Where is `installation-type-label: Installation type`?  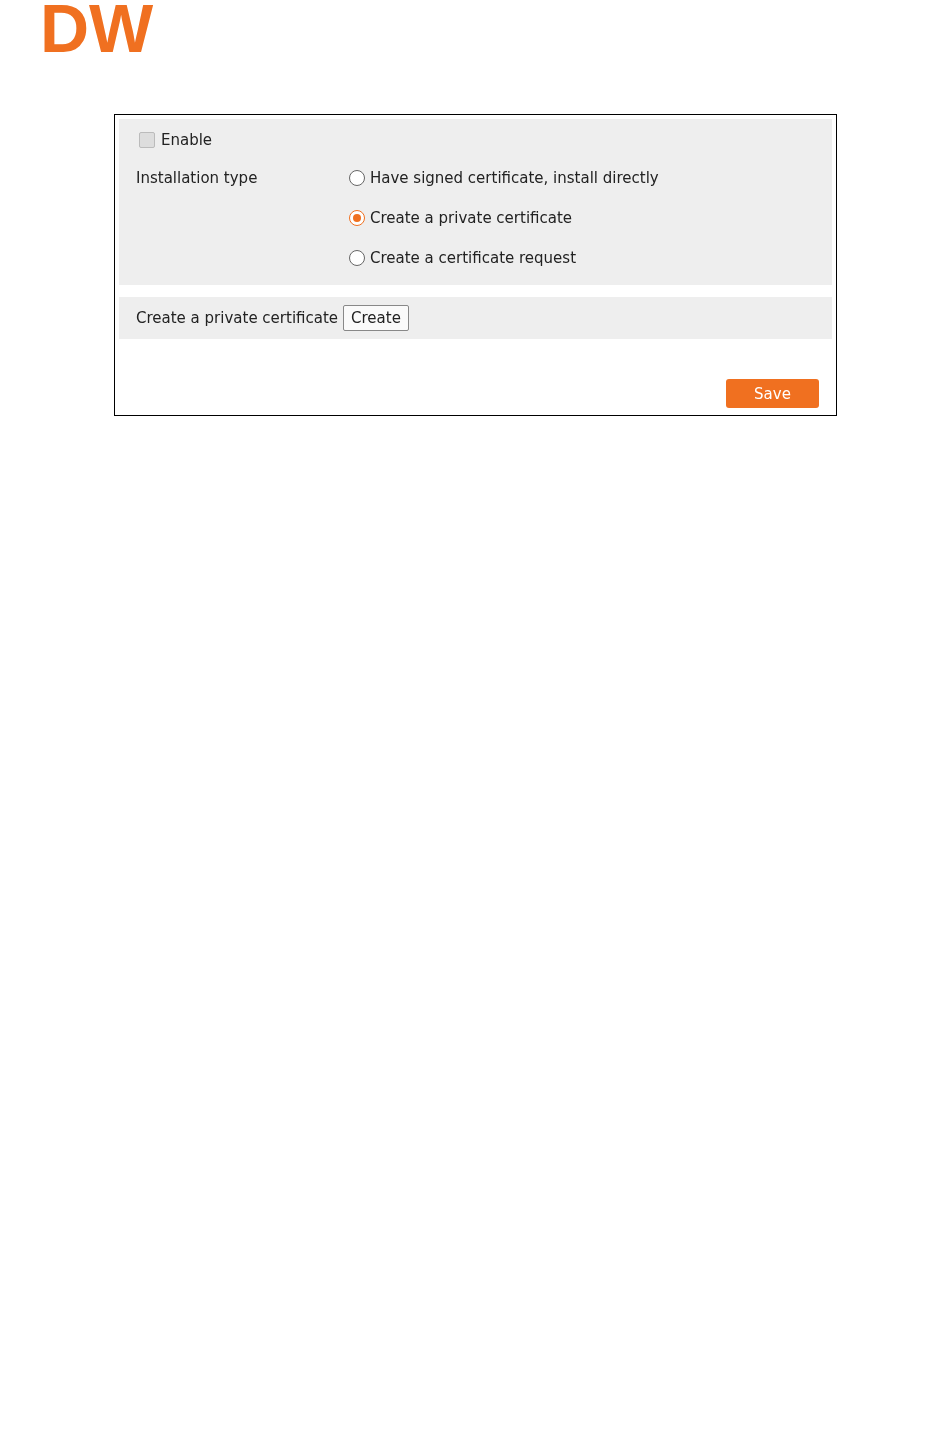 installation-type-label: Installation type is located at coordinates (197, 179).